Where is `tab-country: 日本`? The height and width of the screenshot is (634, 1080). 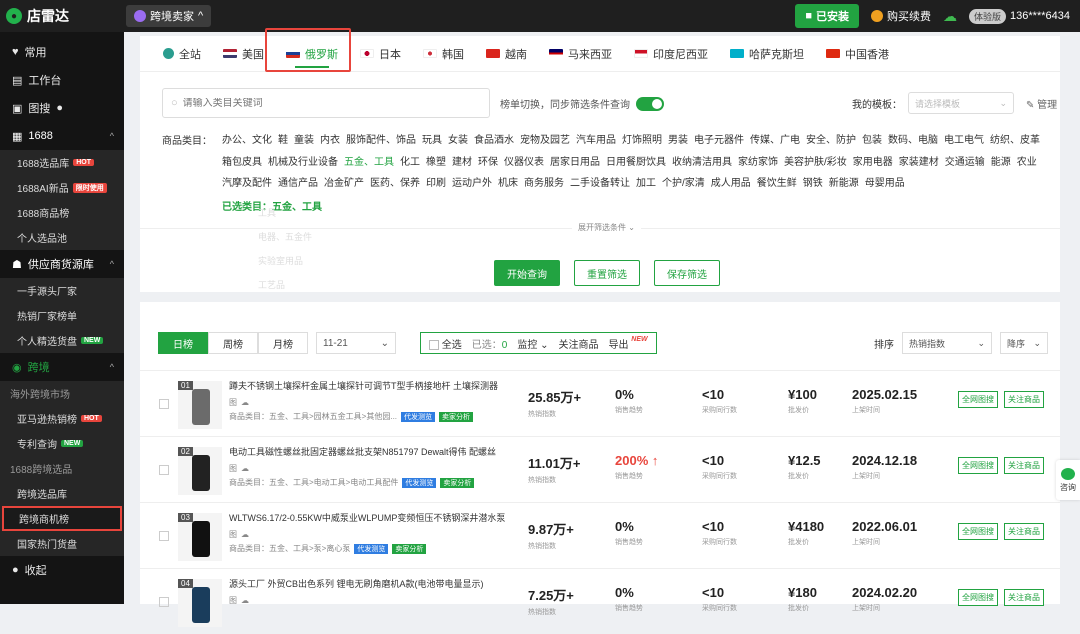
tab-country: 日本 is located at coordinates (380, 54).